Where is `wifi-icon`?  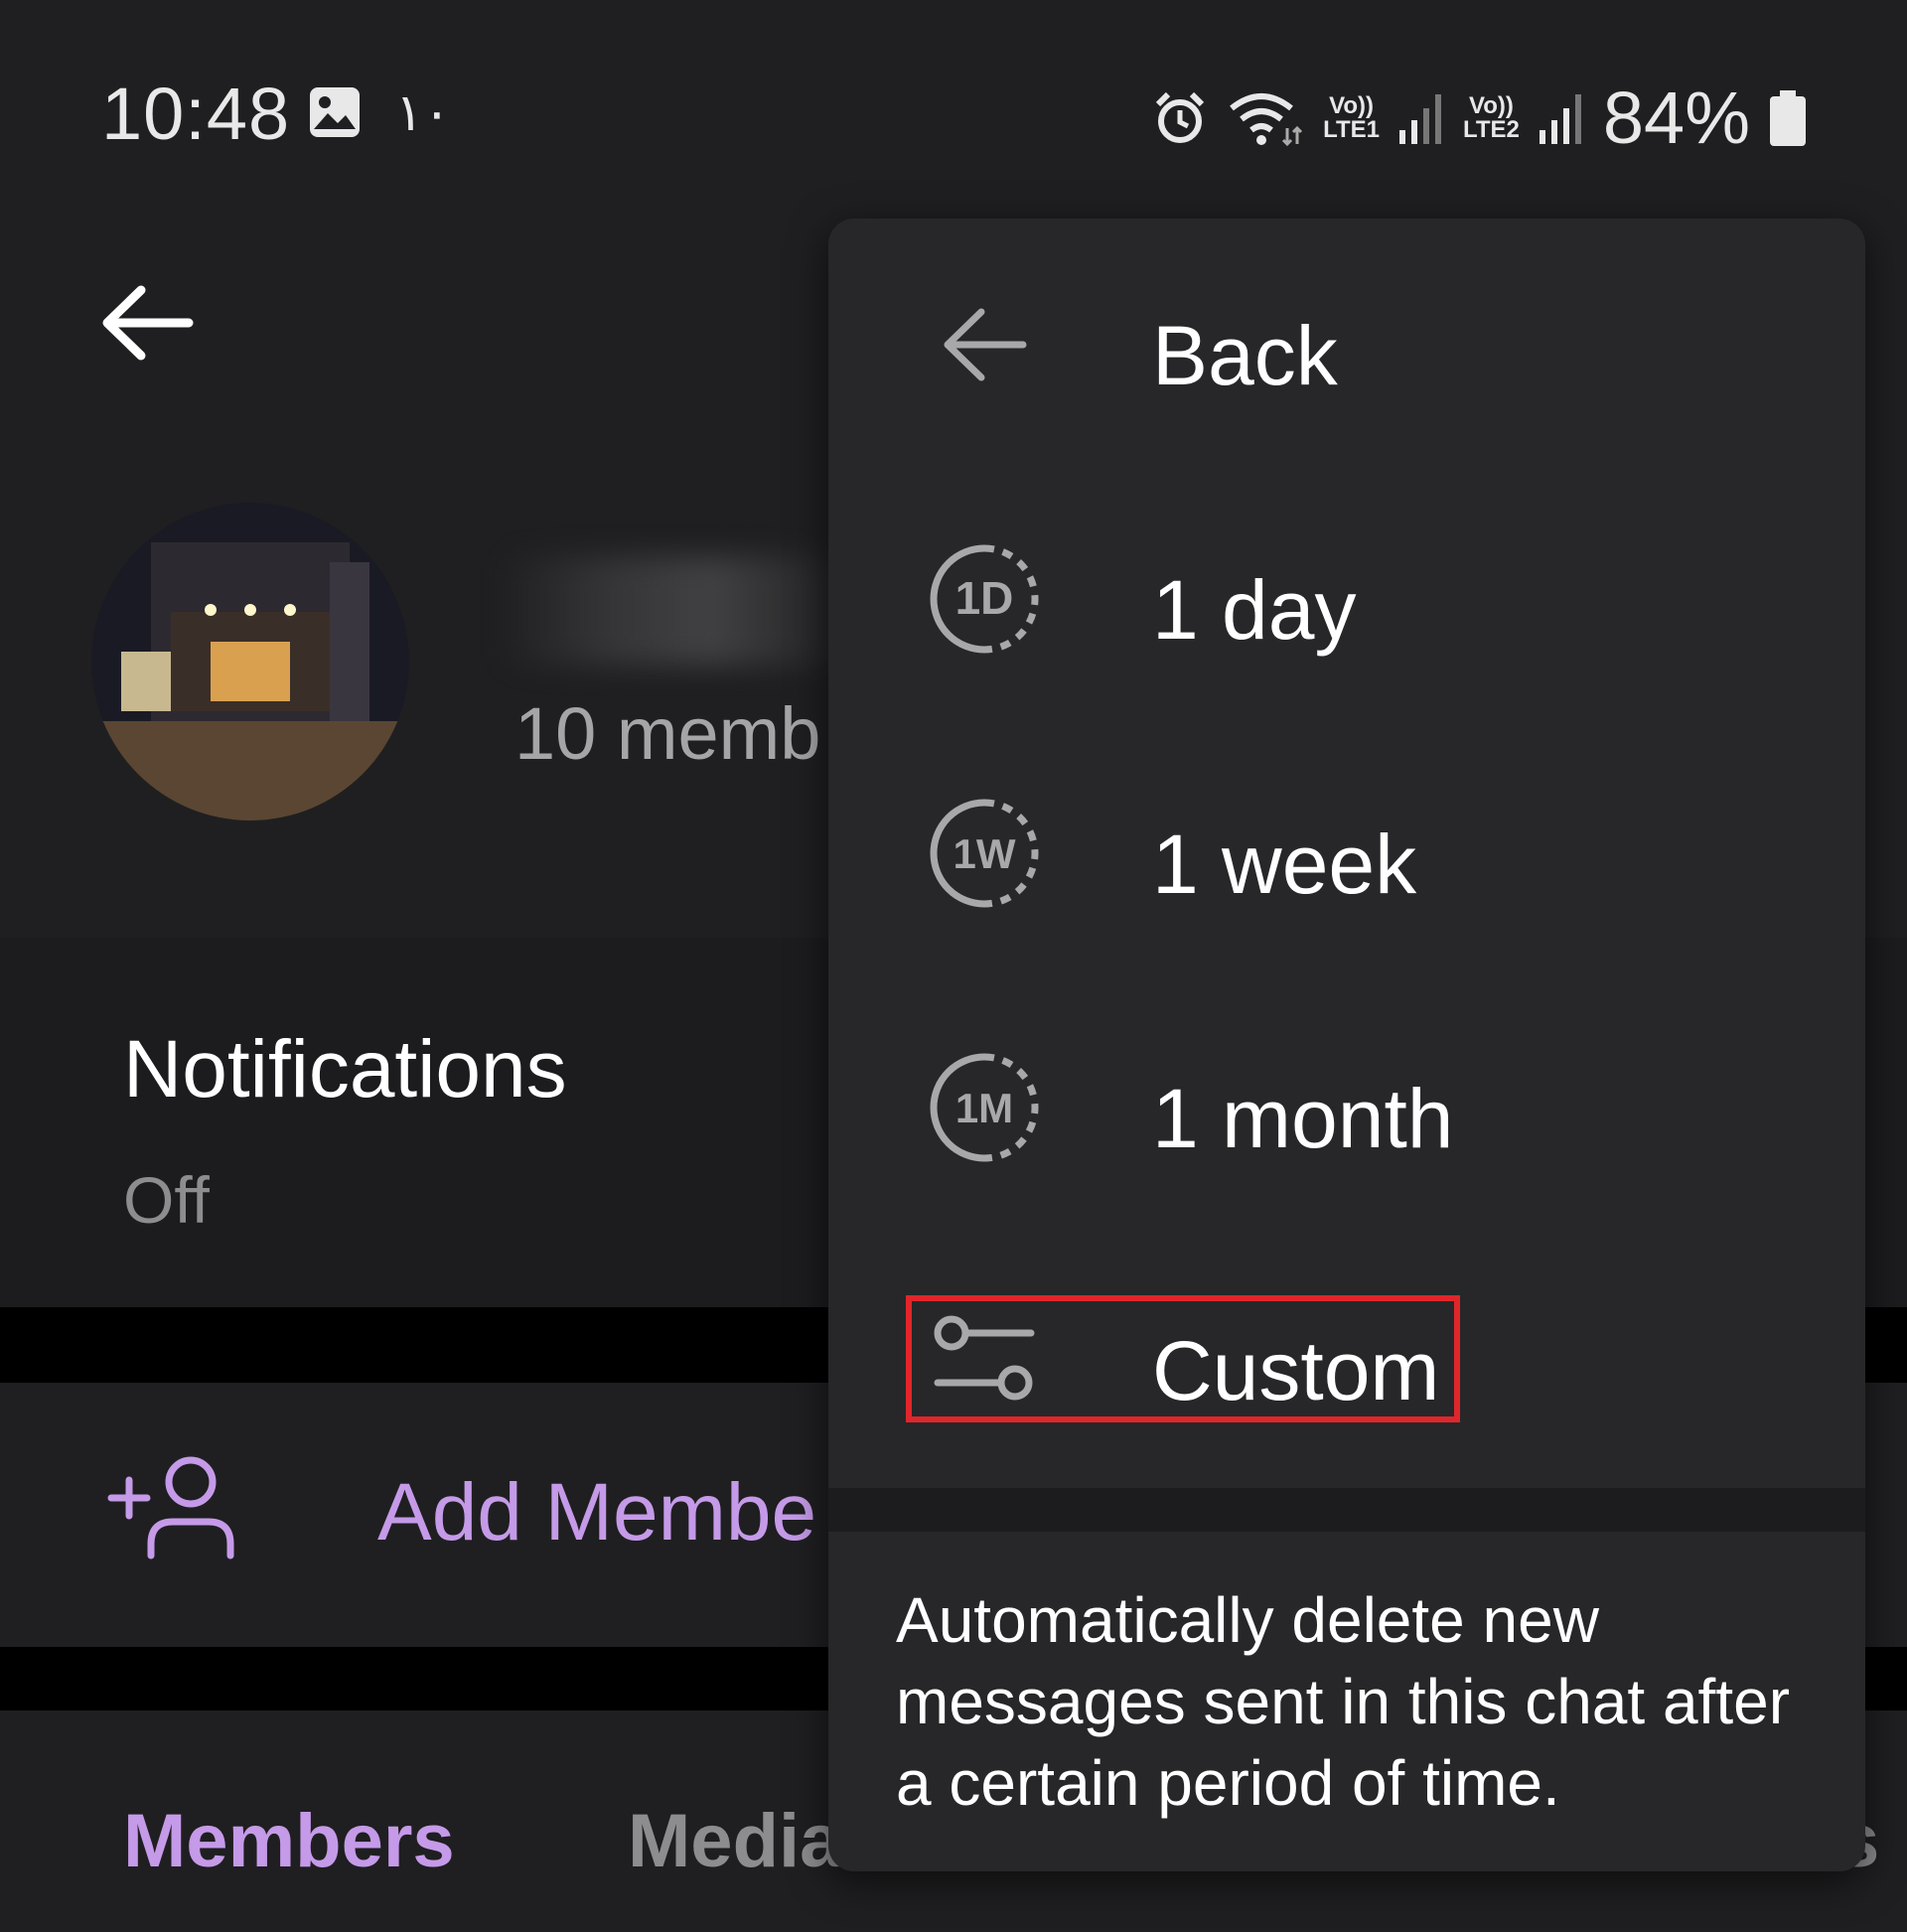 wifi-icon is located at coordinates (1266, 119).